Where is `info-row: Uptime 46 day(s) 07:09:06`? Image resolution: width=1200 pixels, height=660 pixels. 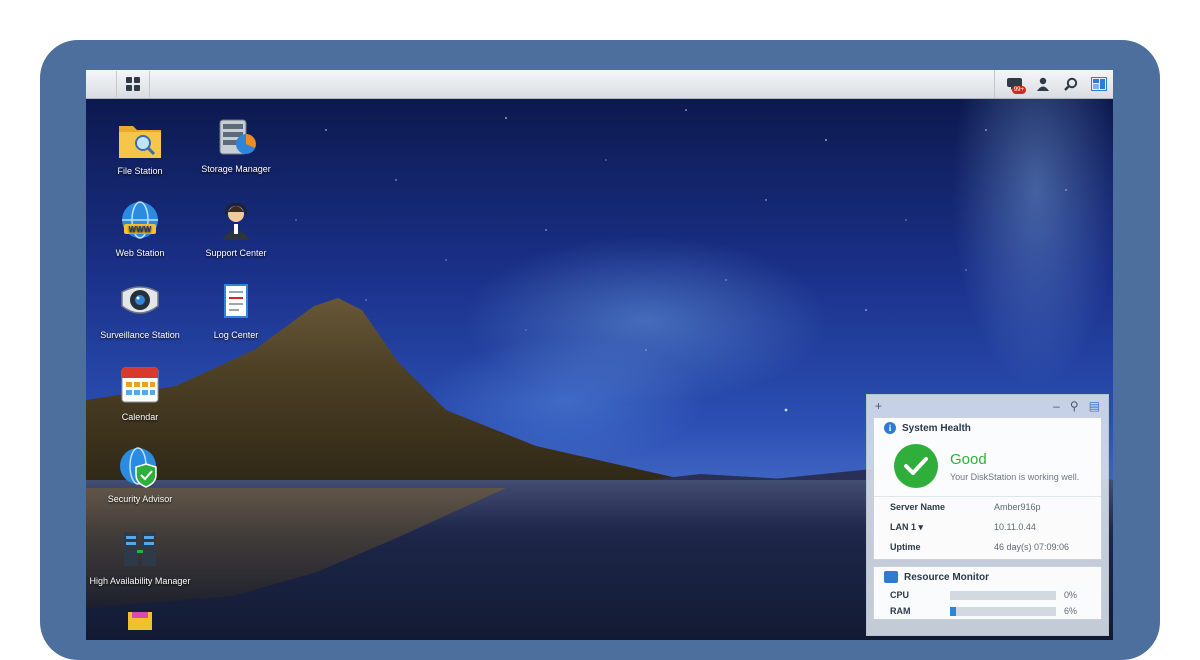 info-row: Uptime 46 day(s) 07:09:06 is located at coordinates (987, 548).